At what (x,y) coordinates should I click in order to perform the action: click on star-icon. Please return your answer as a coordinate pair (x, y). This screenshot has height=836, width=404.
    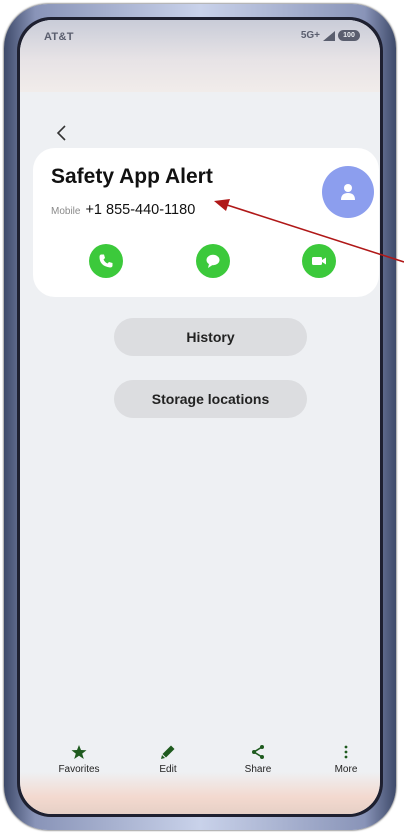
    Looking at the image, I should click on (79, 752).